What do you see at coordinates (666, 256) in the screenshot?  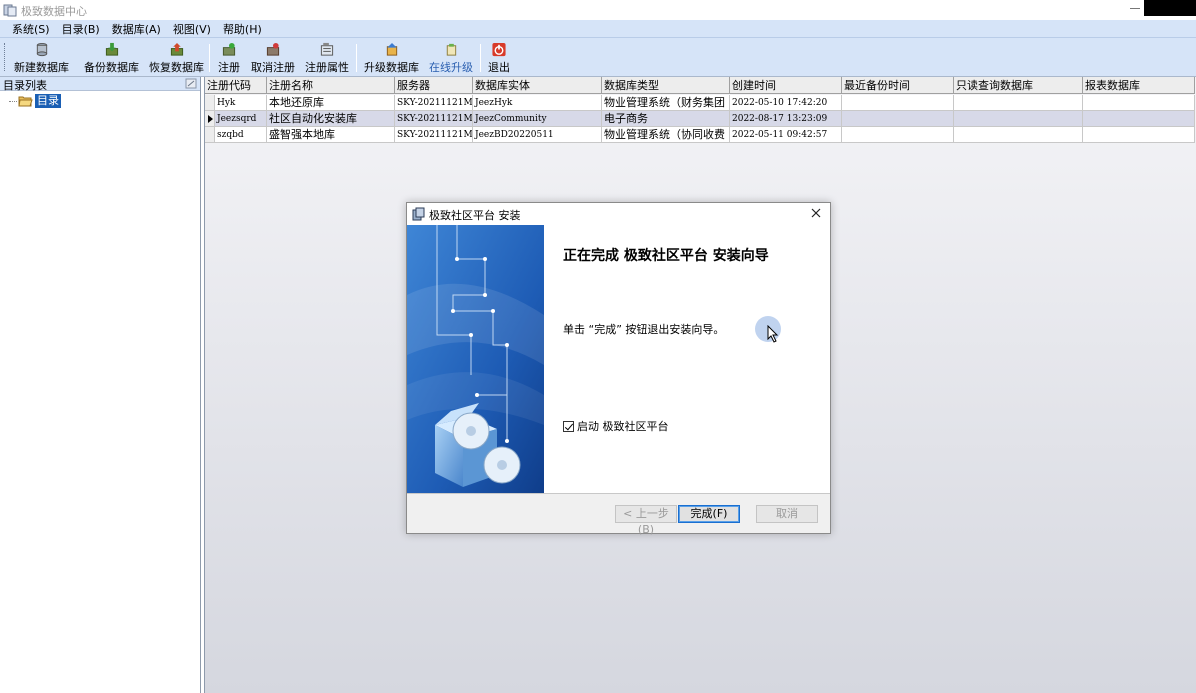 I see `wizard-heading: 正在完成 极致社区平台 安装向导` at bounding box center [666, 256].